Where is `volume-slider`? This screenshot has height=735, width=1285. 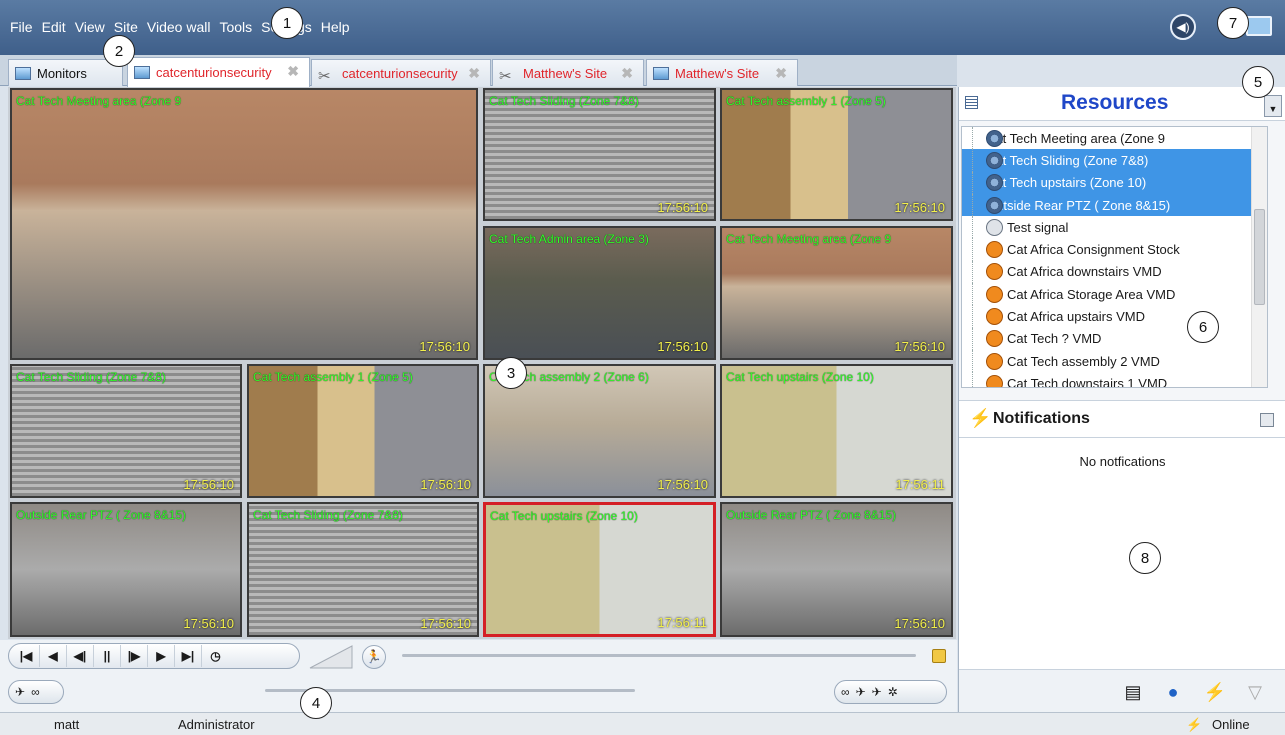 volume-slider is located at coordinates (331, 657).